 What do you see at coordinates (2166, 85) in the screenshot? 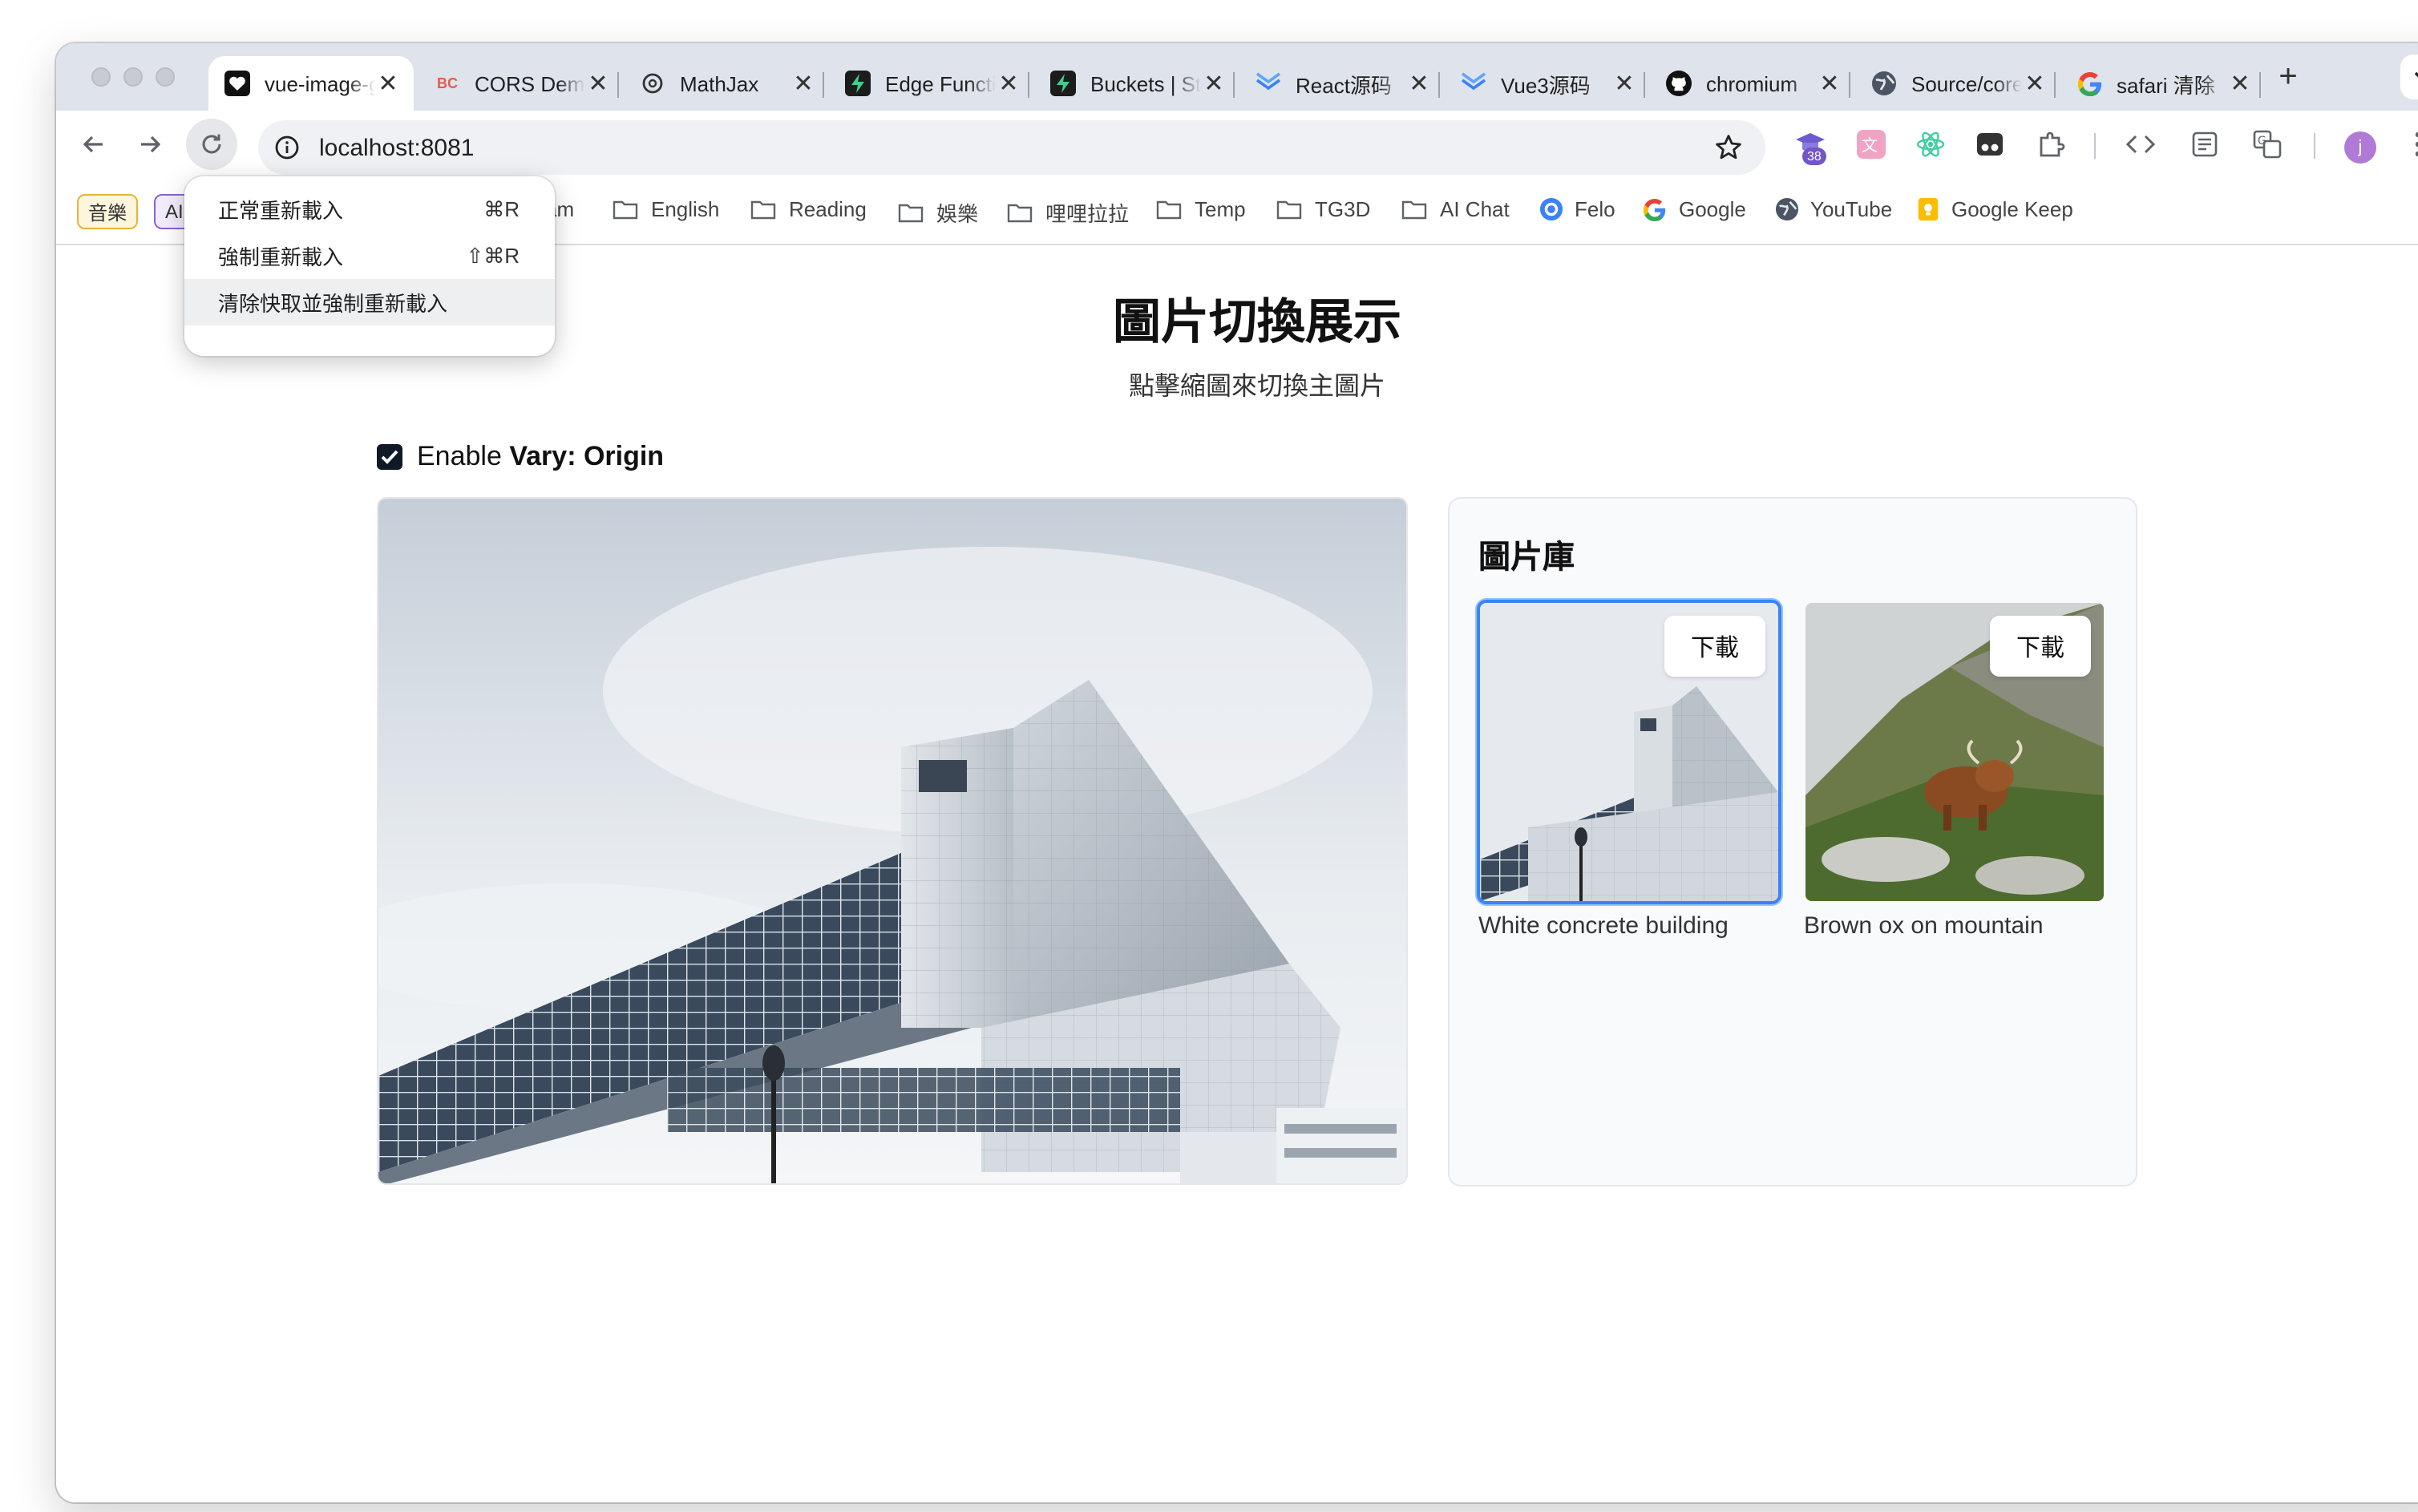
I see `tab-title: safari 清除` at bounding box center [2166, 85].